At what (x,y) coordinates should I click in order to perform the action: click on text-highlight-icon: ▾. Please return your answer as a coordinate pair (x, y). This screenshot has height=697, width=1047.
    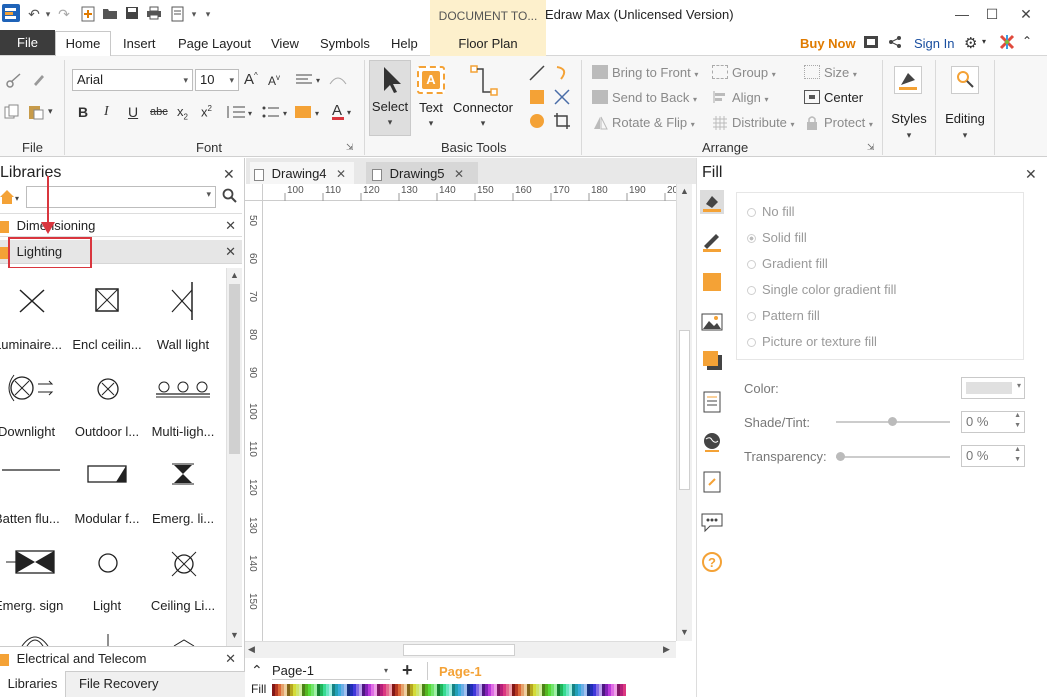
    Looking at the image, I should click on (309, 112).